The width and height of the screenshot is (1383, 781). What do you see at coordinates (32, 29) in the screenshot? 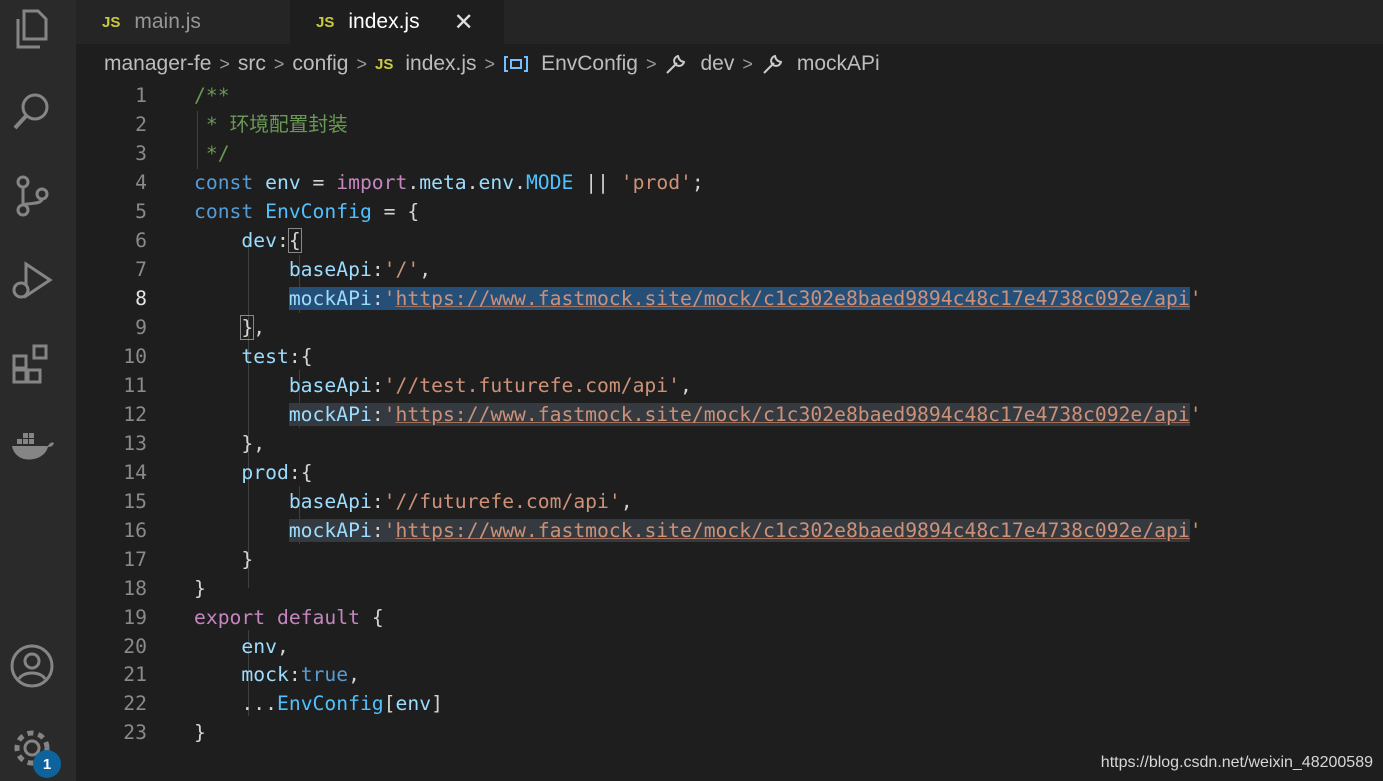
I see `files-icon` at bounding box center [32, 29].